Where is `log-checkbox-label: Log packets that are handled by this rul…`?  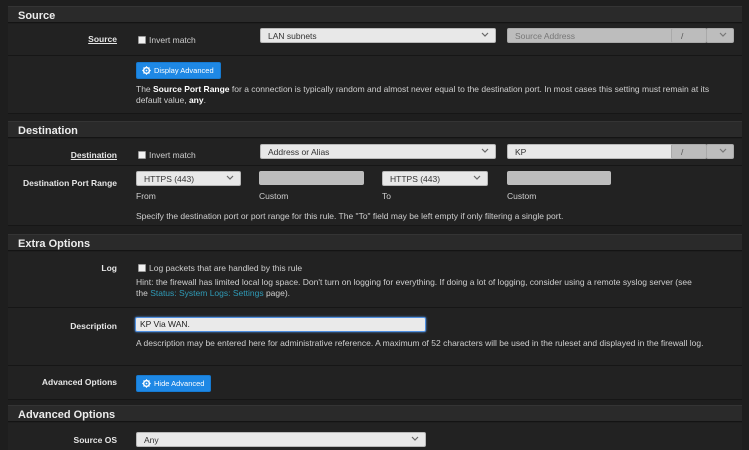 log-checkbox-label: Log packets that are handled by this rul… is located at coordinates (226, 268).